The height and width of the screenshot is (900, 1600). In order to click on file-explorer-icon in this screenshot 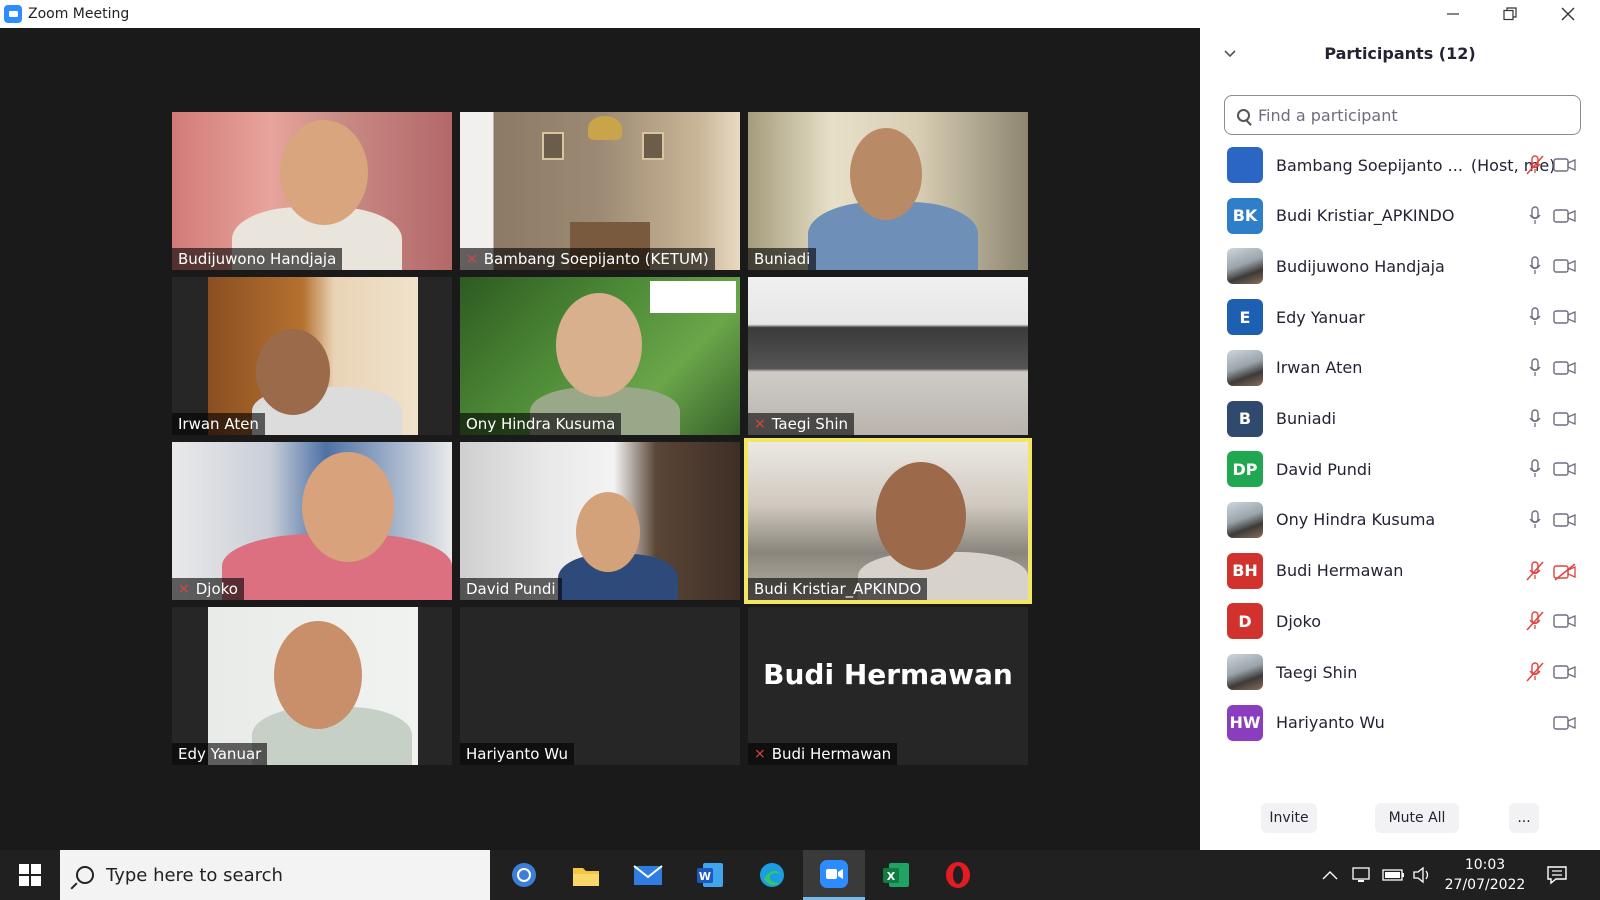, I will do `click(586, 875)`.